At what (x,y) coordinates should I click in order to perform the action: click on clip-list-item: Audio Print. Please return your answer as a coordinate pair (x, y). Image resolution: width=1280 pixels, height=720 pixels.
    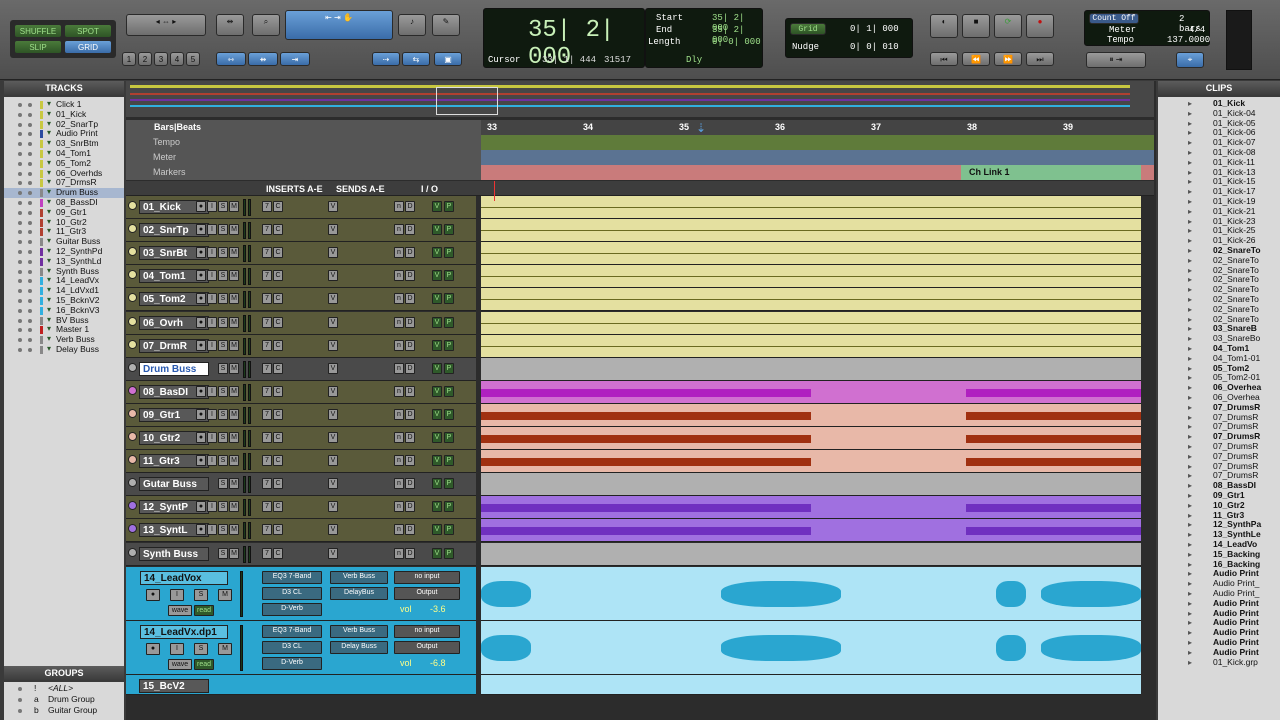
    Looking at the image, I should click on (1246, 623).